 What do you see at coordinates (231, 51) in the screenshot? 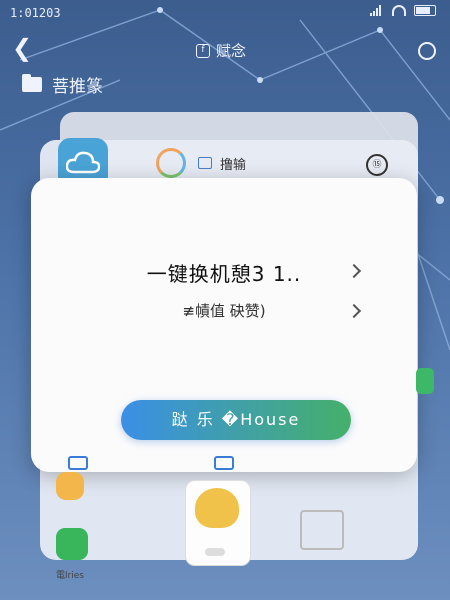
I see `page-title-text: 赋念` at bounding box center [231, 51].